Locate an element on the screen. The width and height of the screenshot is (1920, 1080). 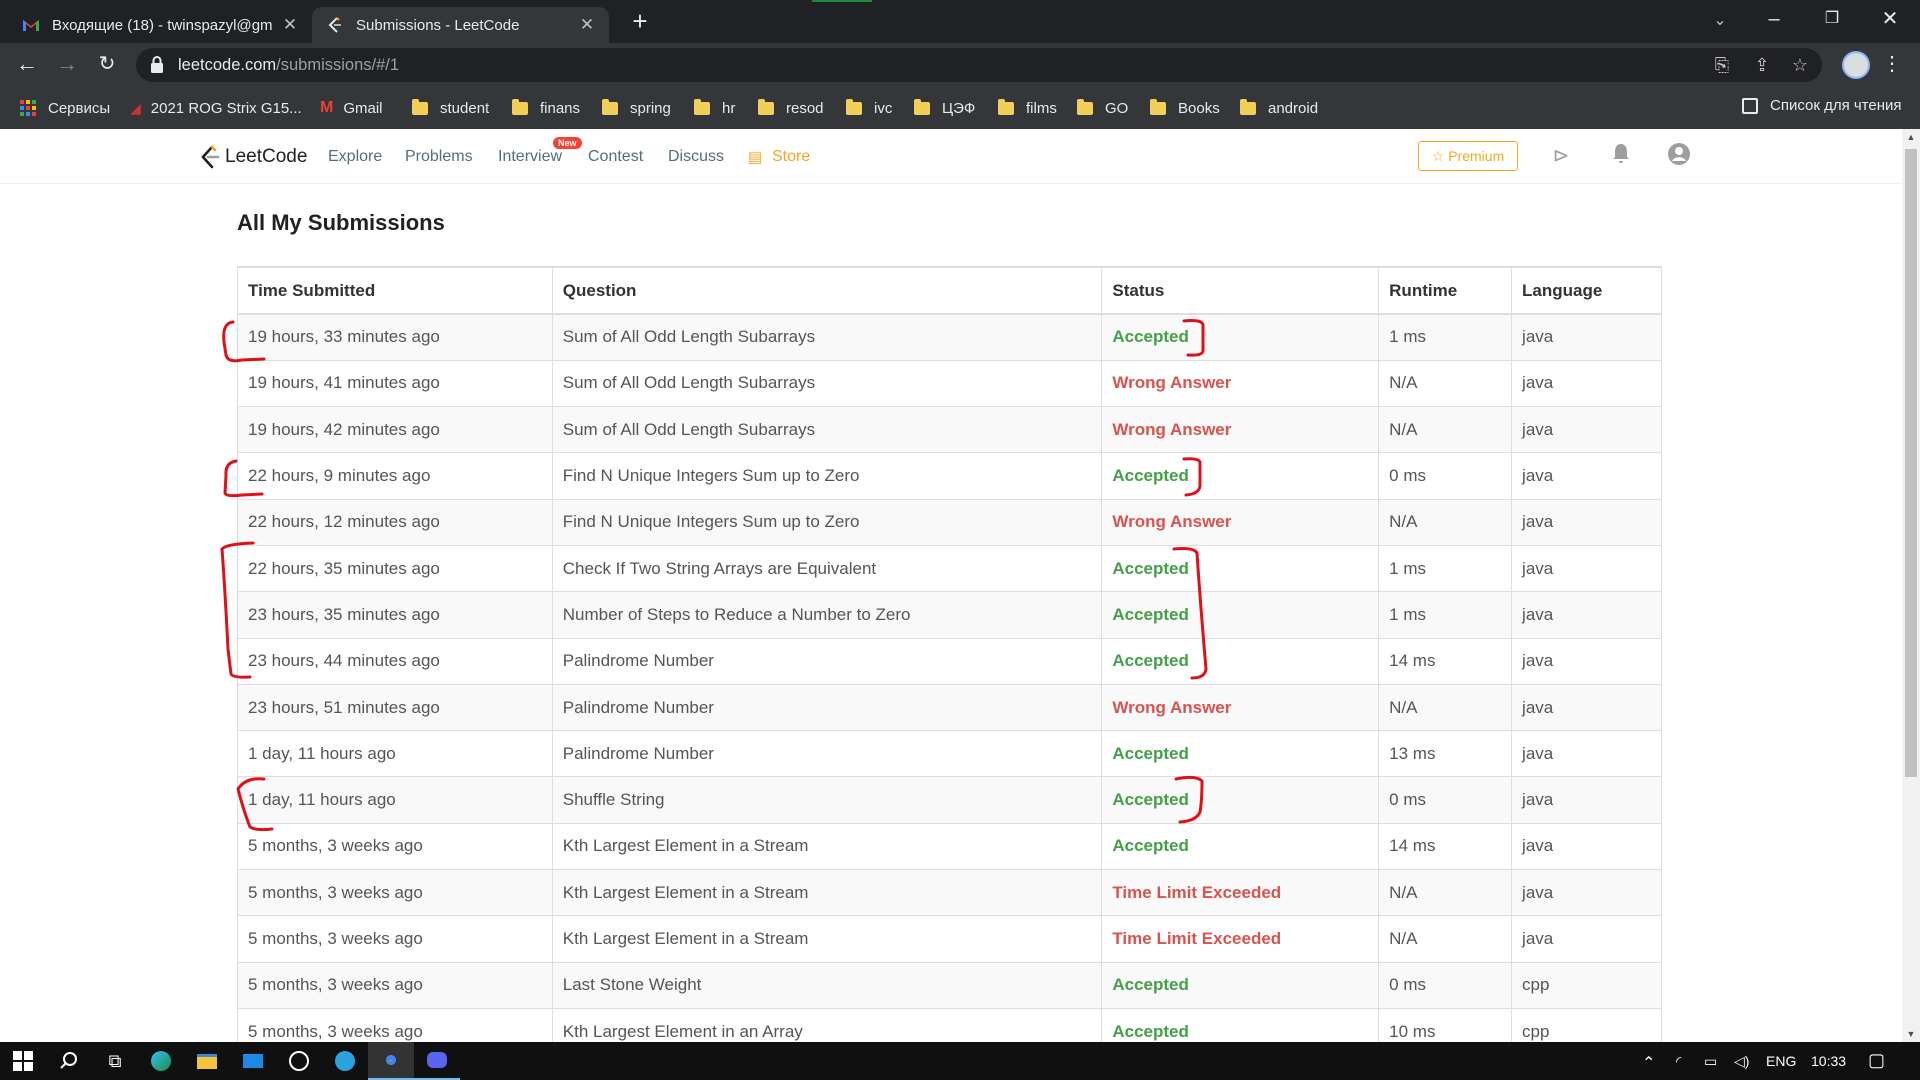
nav-problems: Problems is located at coordinates (439, 157).